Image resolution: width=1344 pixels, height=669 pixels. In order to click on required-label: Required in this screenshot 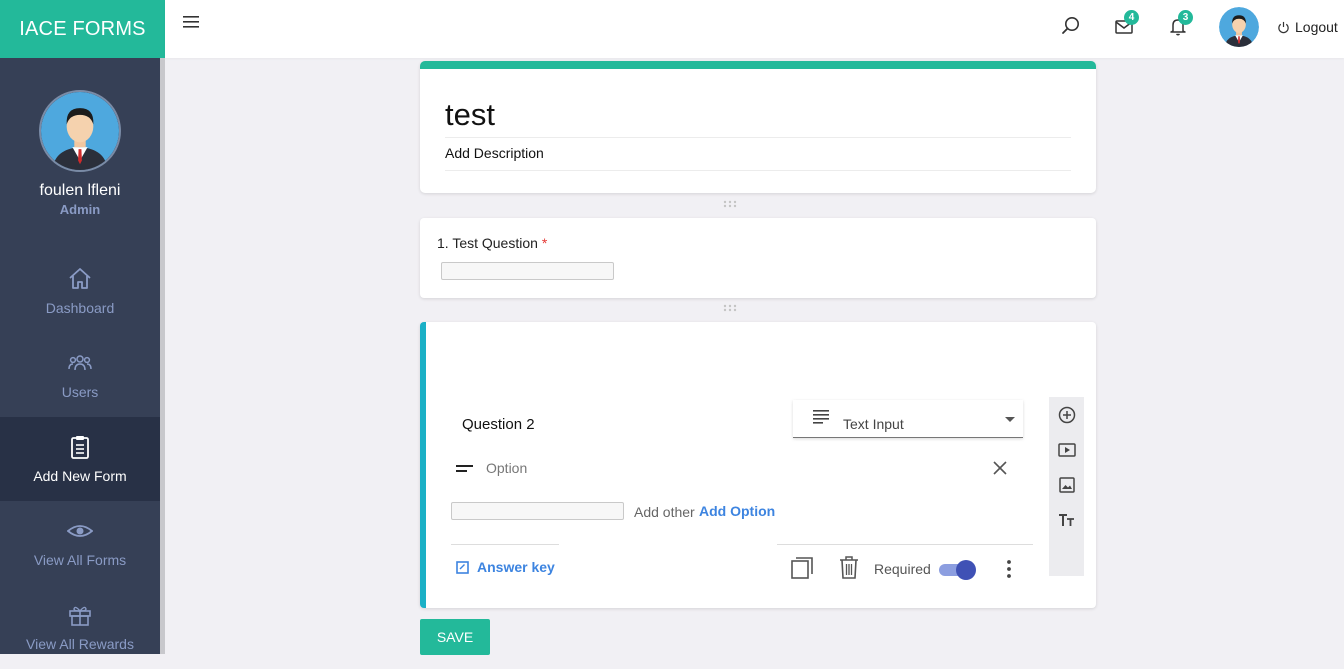, I will do `click(902, 569)`.